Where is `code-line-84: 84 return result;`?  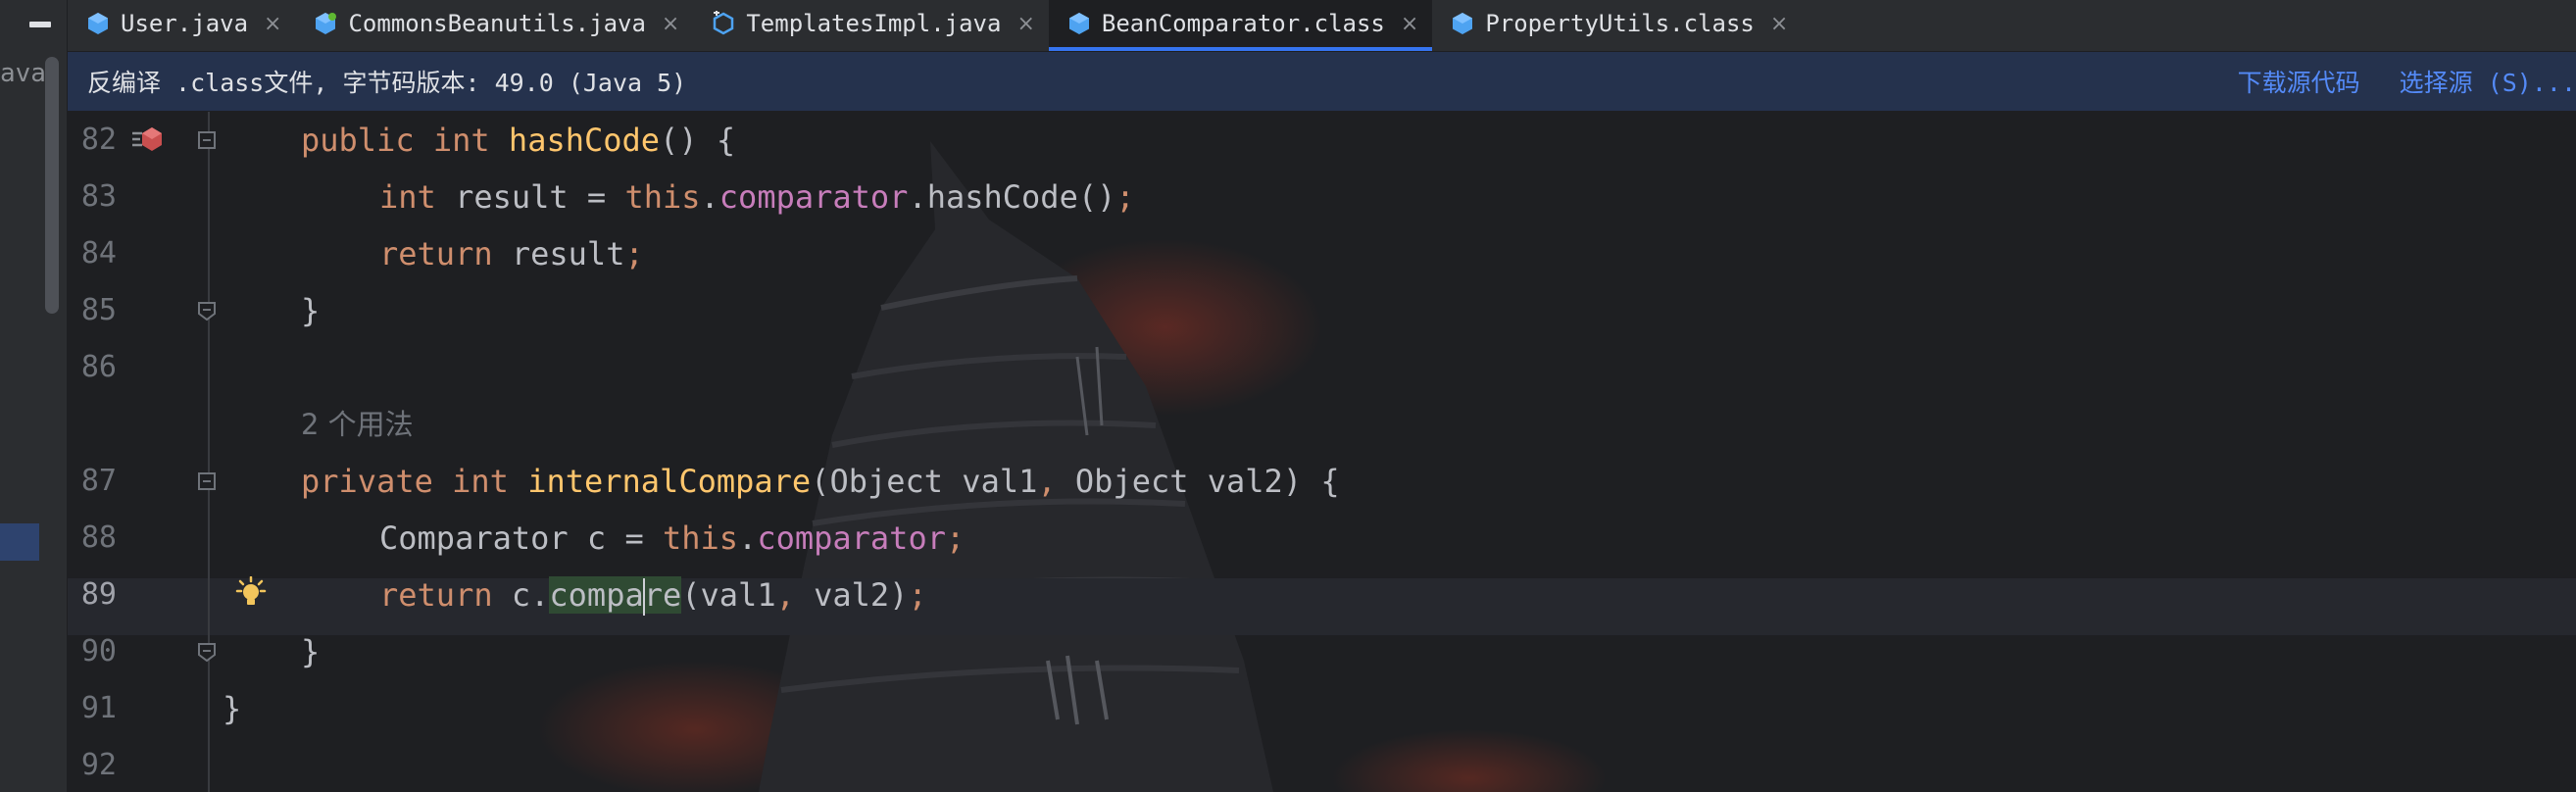 code-line-84: 84 return result; is located at coordinates (1322, 253).